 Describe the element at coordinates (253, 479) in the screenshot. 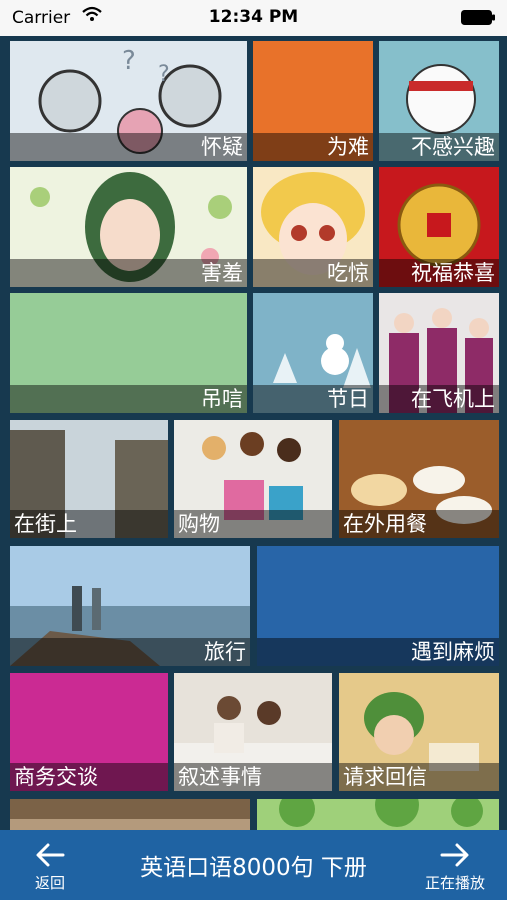

I see `tile-gouwu: 购物` at that location.